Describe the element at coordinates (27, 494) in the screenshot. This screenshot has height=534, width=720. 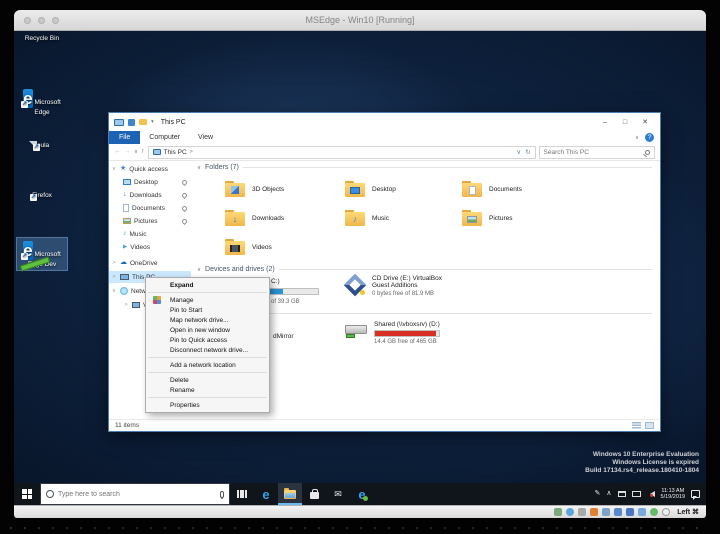
I see `start-button` at that location.